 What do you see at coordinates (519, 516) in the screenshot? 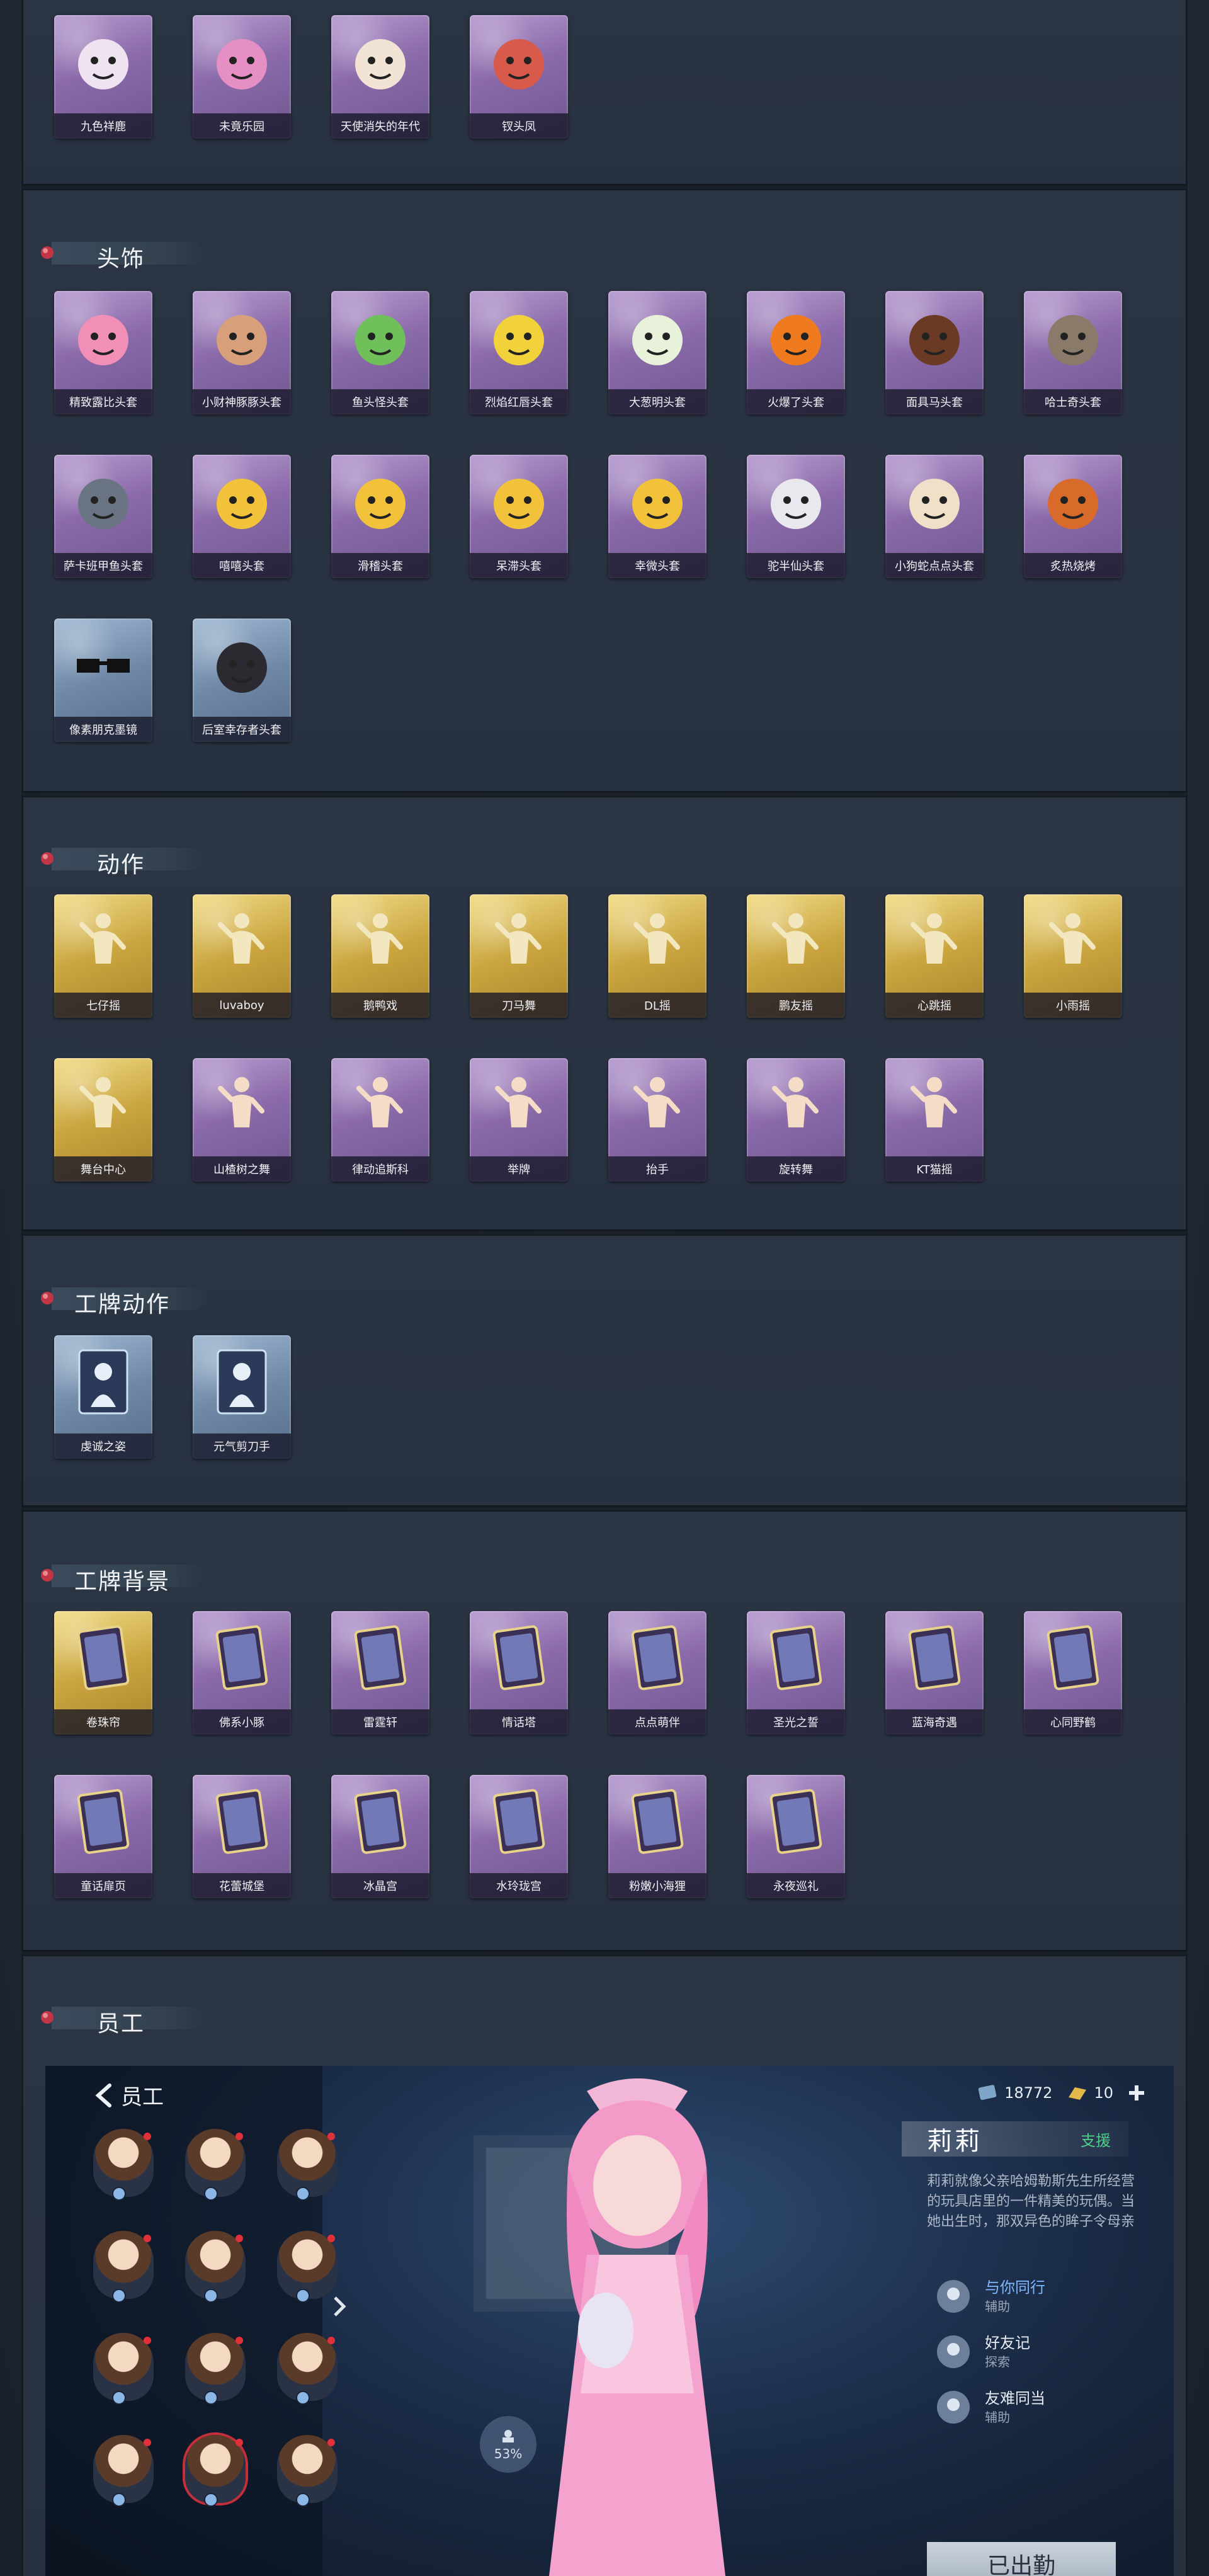
I see `collection-item: 呆滞头套` at bounding box center [519, 516].